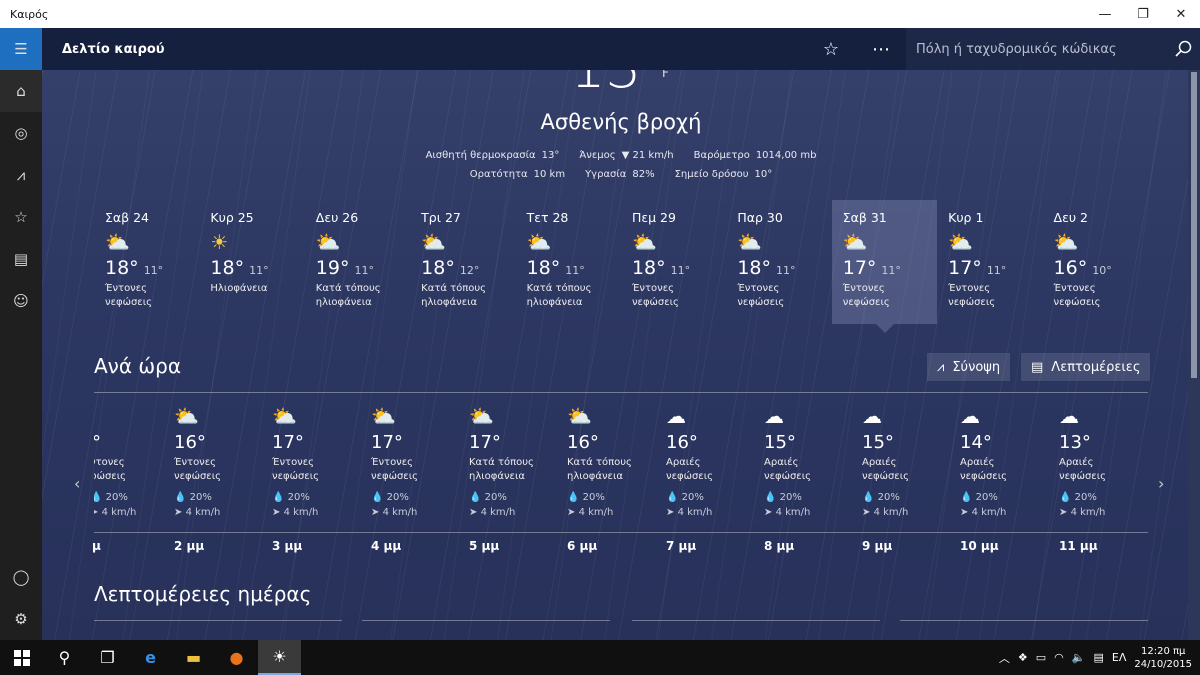  Describe the element at coordinates (1095, 262) in the screenshot. I see `day-card: Δευ 2 ⛅ 16° 10° Έντονες νεφώσεις` at that location.